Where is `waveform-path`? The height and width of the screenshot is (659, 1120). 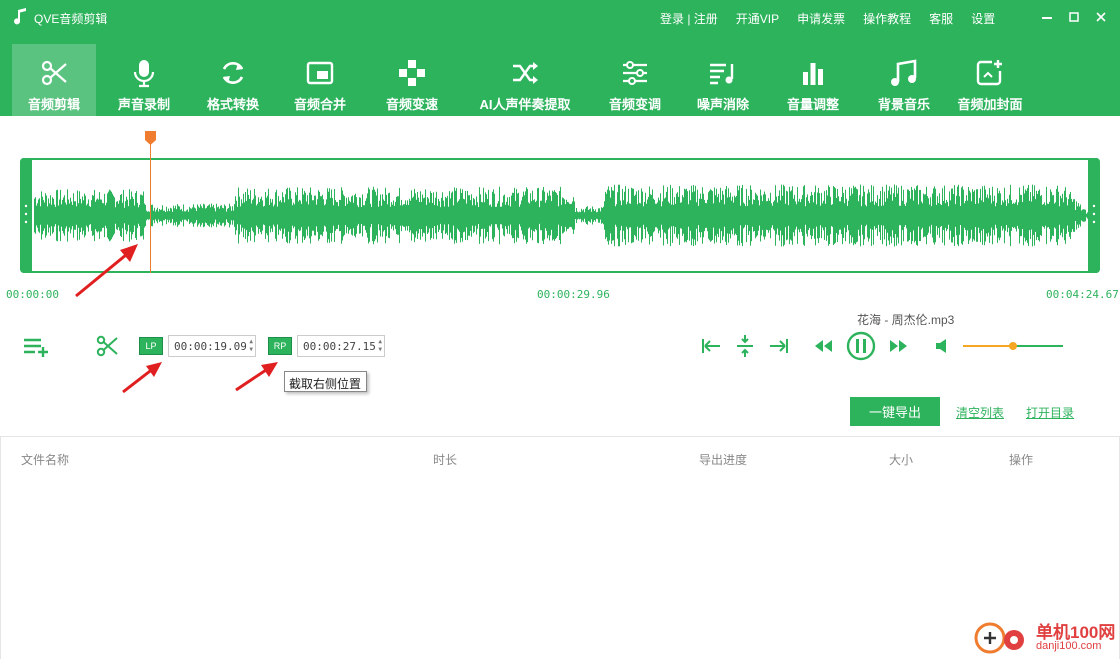 waveform-path is located at coordinates (562, 215).